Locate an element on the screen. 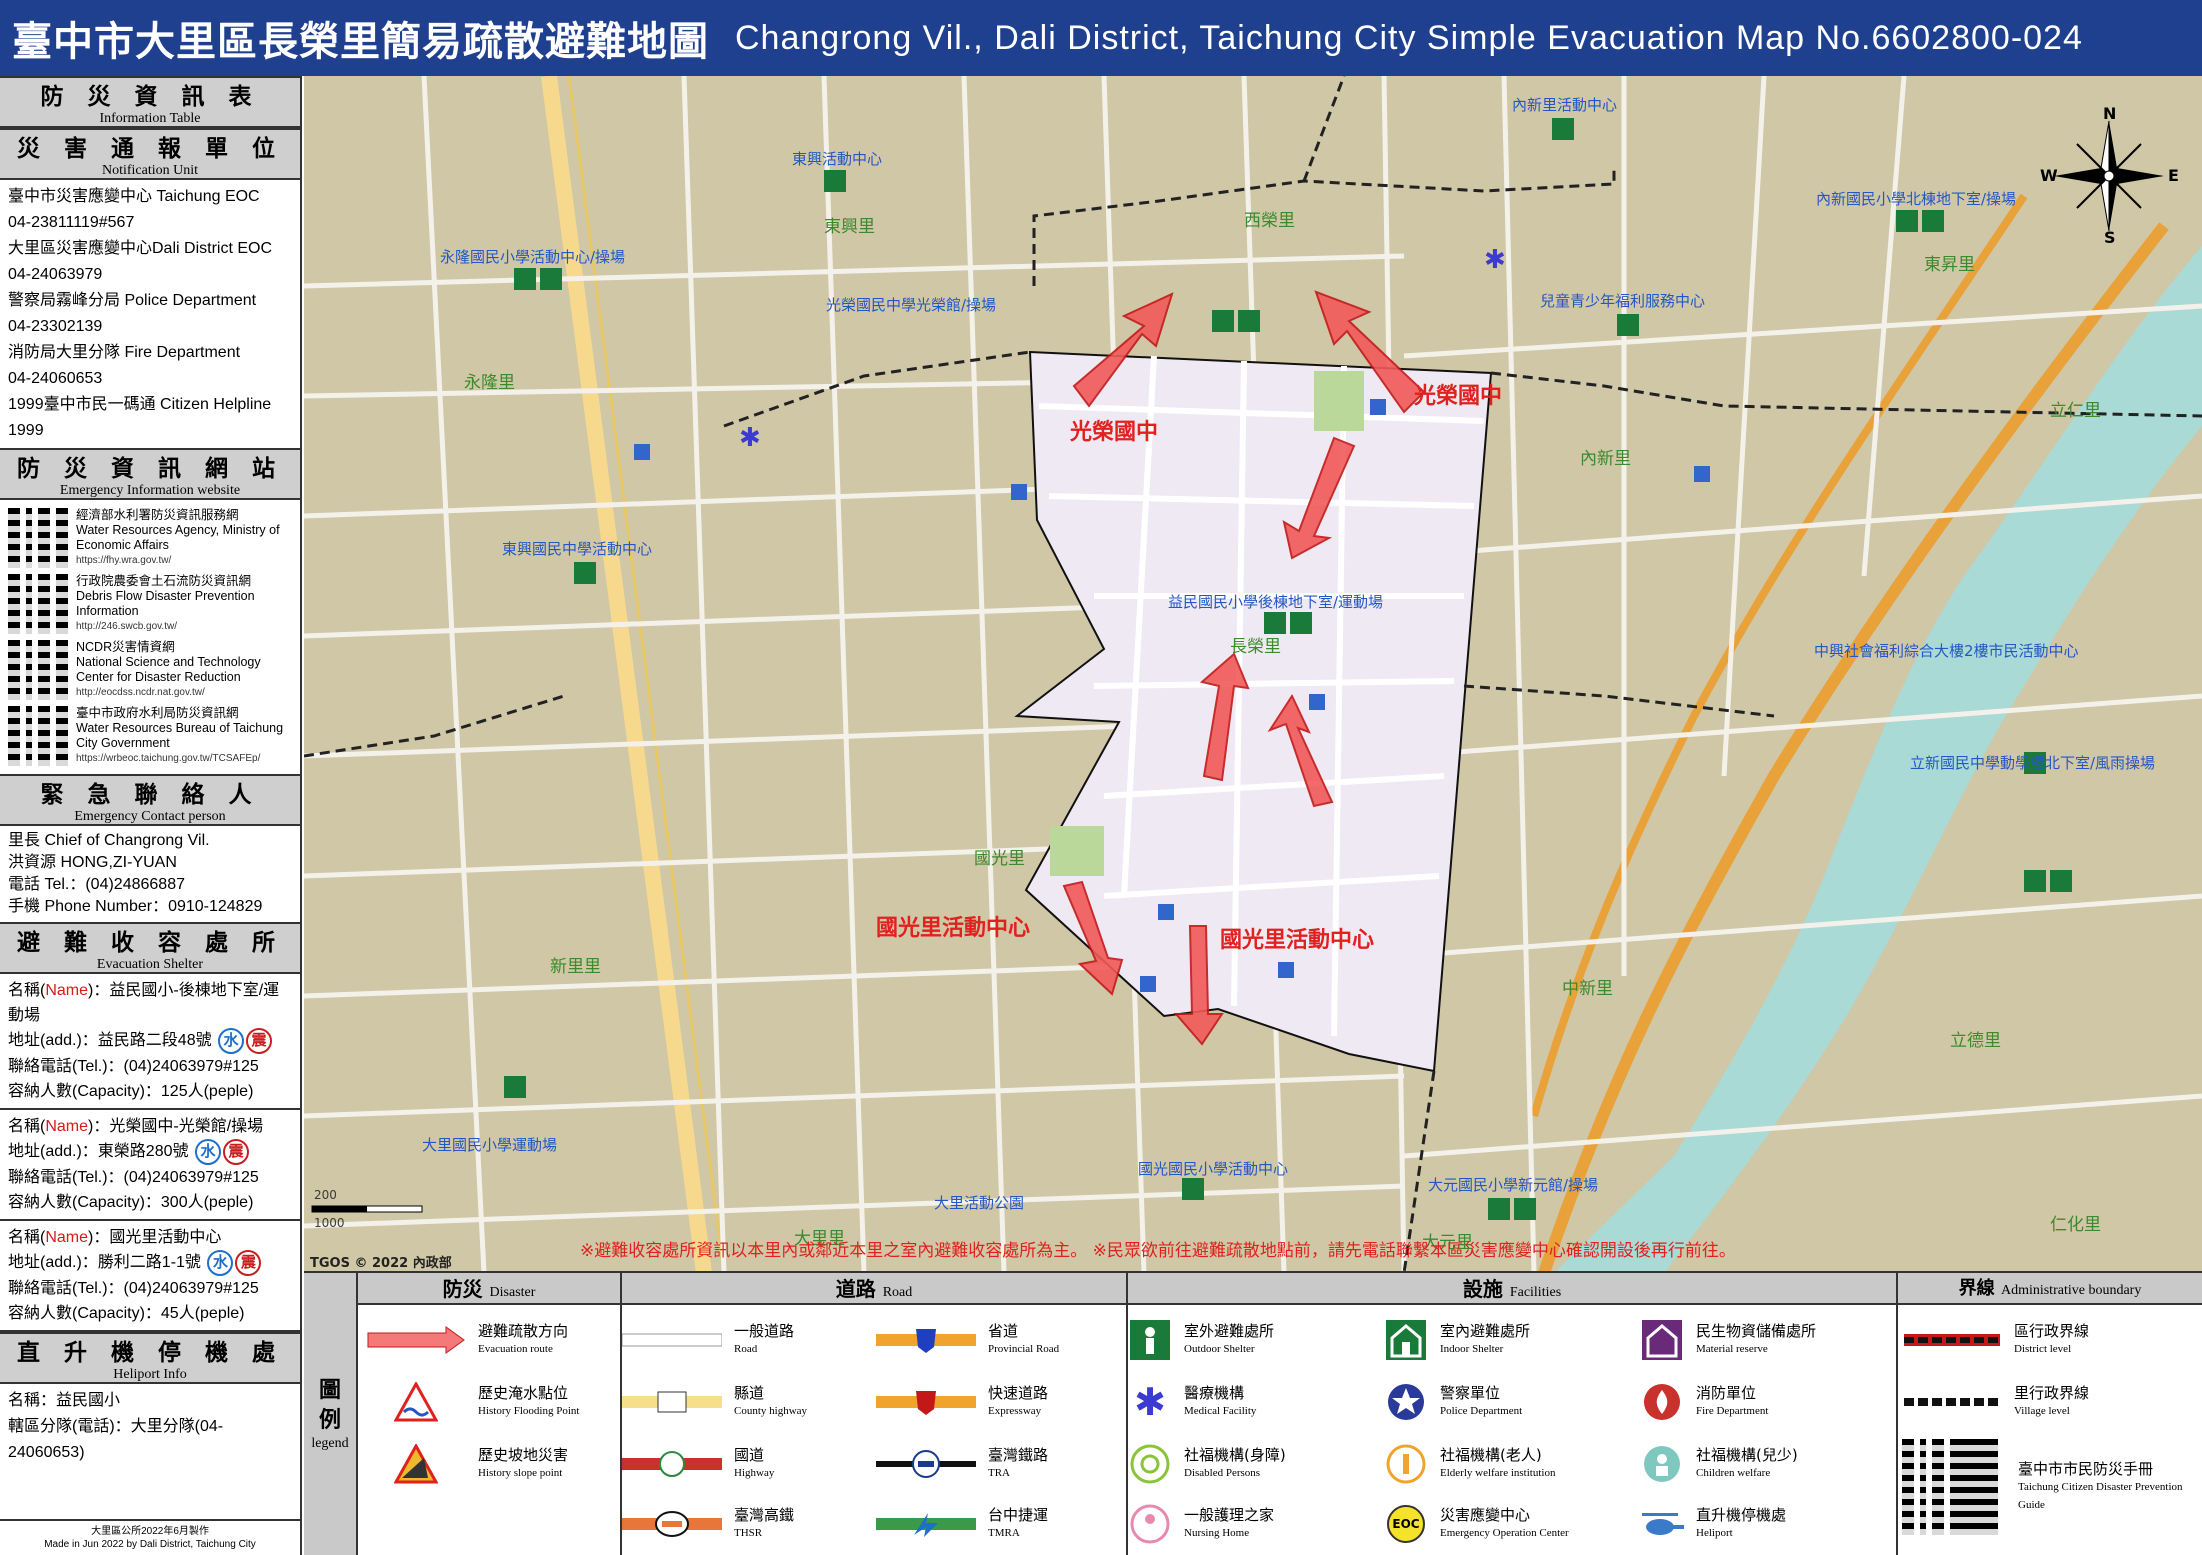  notification-heading: 災 害 通 報 單 位 Notification Unit is located at coordinates (150, 154).